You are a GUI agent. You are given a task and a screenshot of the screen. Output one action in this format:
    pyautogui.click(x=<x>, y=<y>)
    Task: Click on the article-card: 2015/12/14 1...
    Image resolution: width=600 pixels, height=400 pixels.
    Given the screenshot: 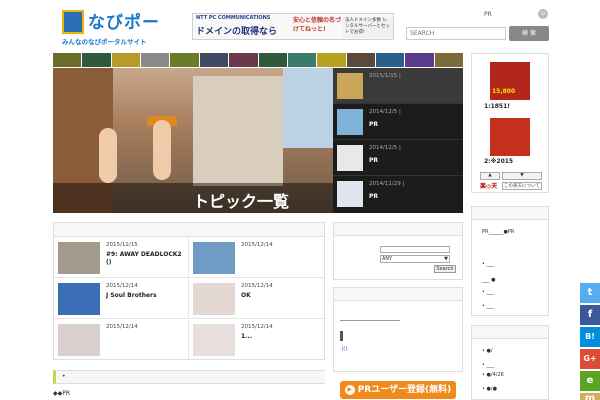 What is the action you would take?
    pyautogui.click(x=256, y=340)
    